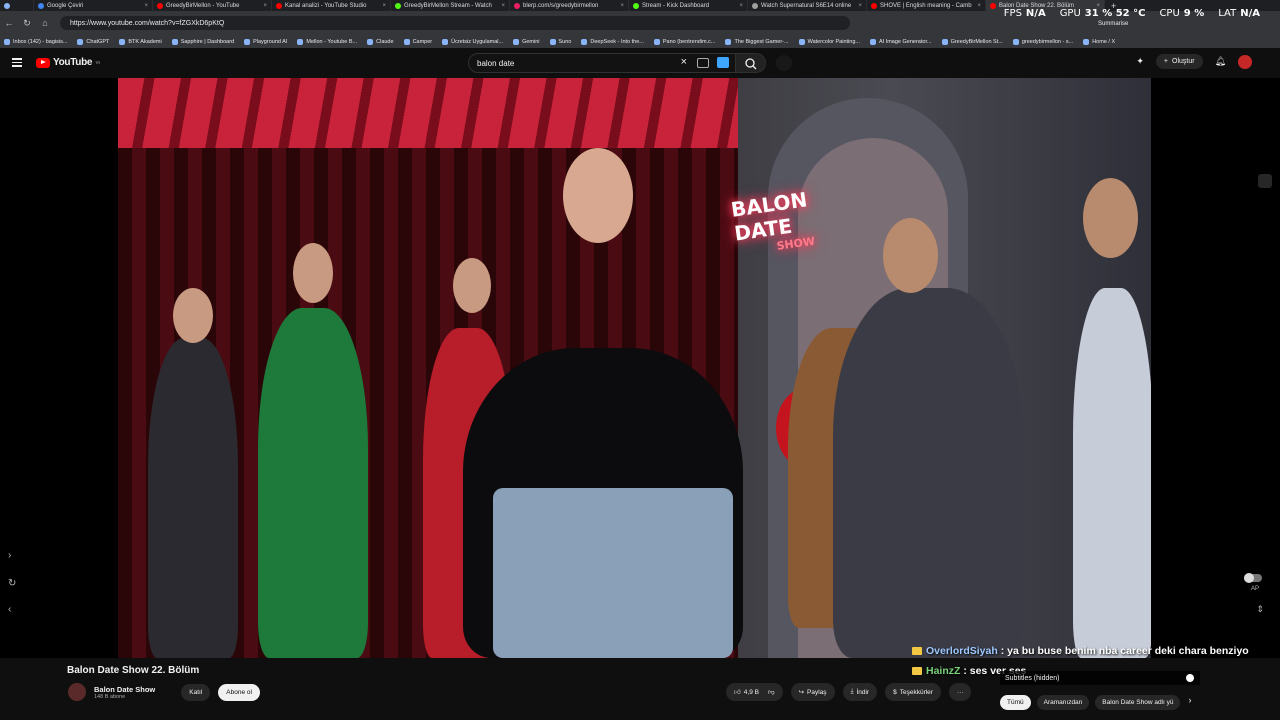 The width and height of the screenshot is (1280, 720). I want to click on notification-bell-icon: 🔔︎, so click(1220, 61).